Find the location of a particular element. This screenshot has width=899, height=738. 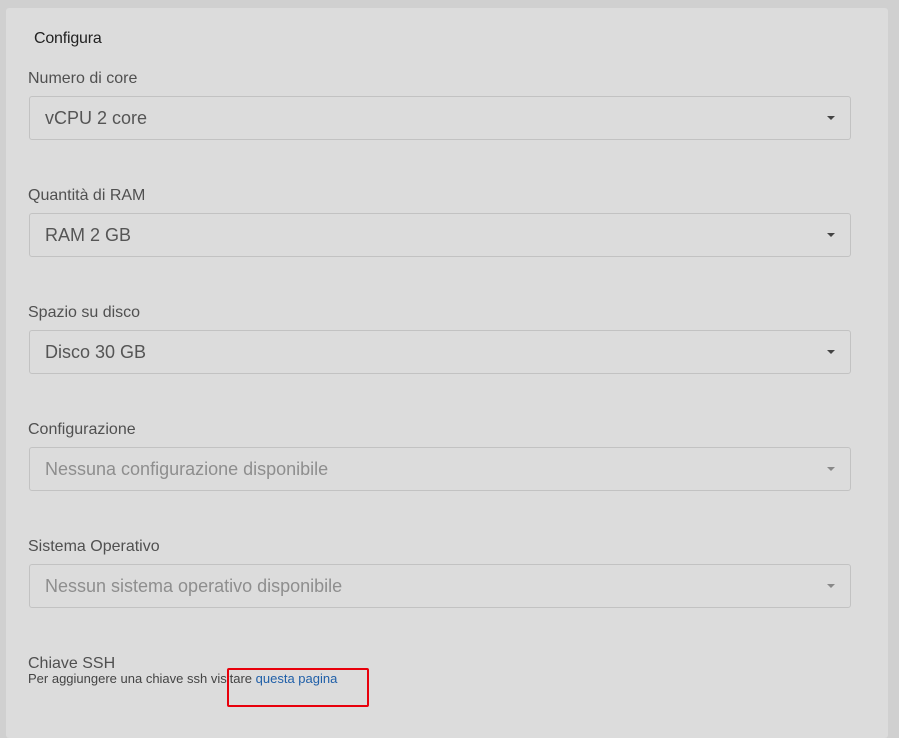

ssh-page-link: questa pagina is located at coordinates (297, 678).